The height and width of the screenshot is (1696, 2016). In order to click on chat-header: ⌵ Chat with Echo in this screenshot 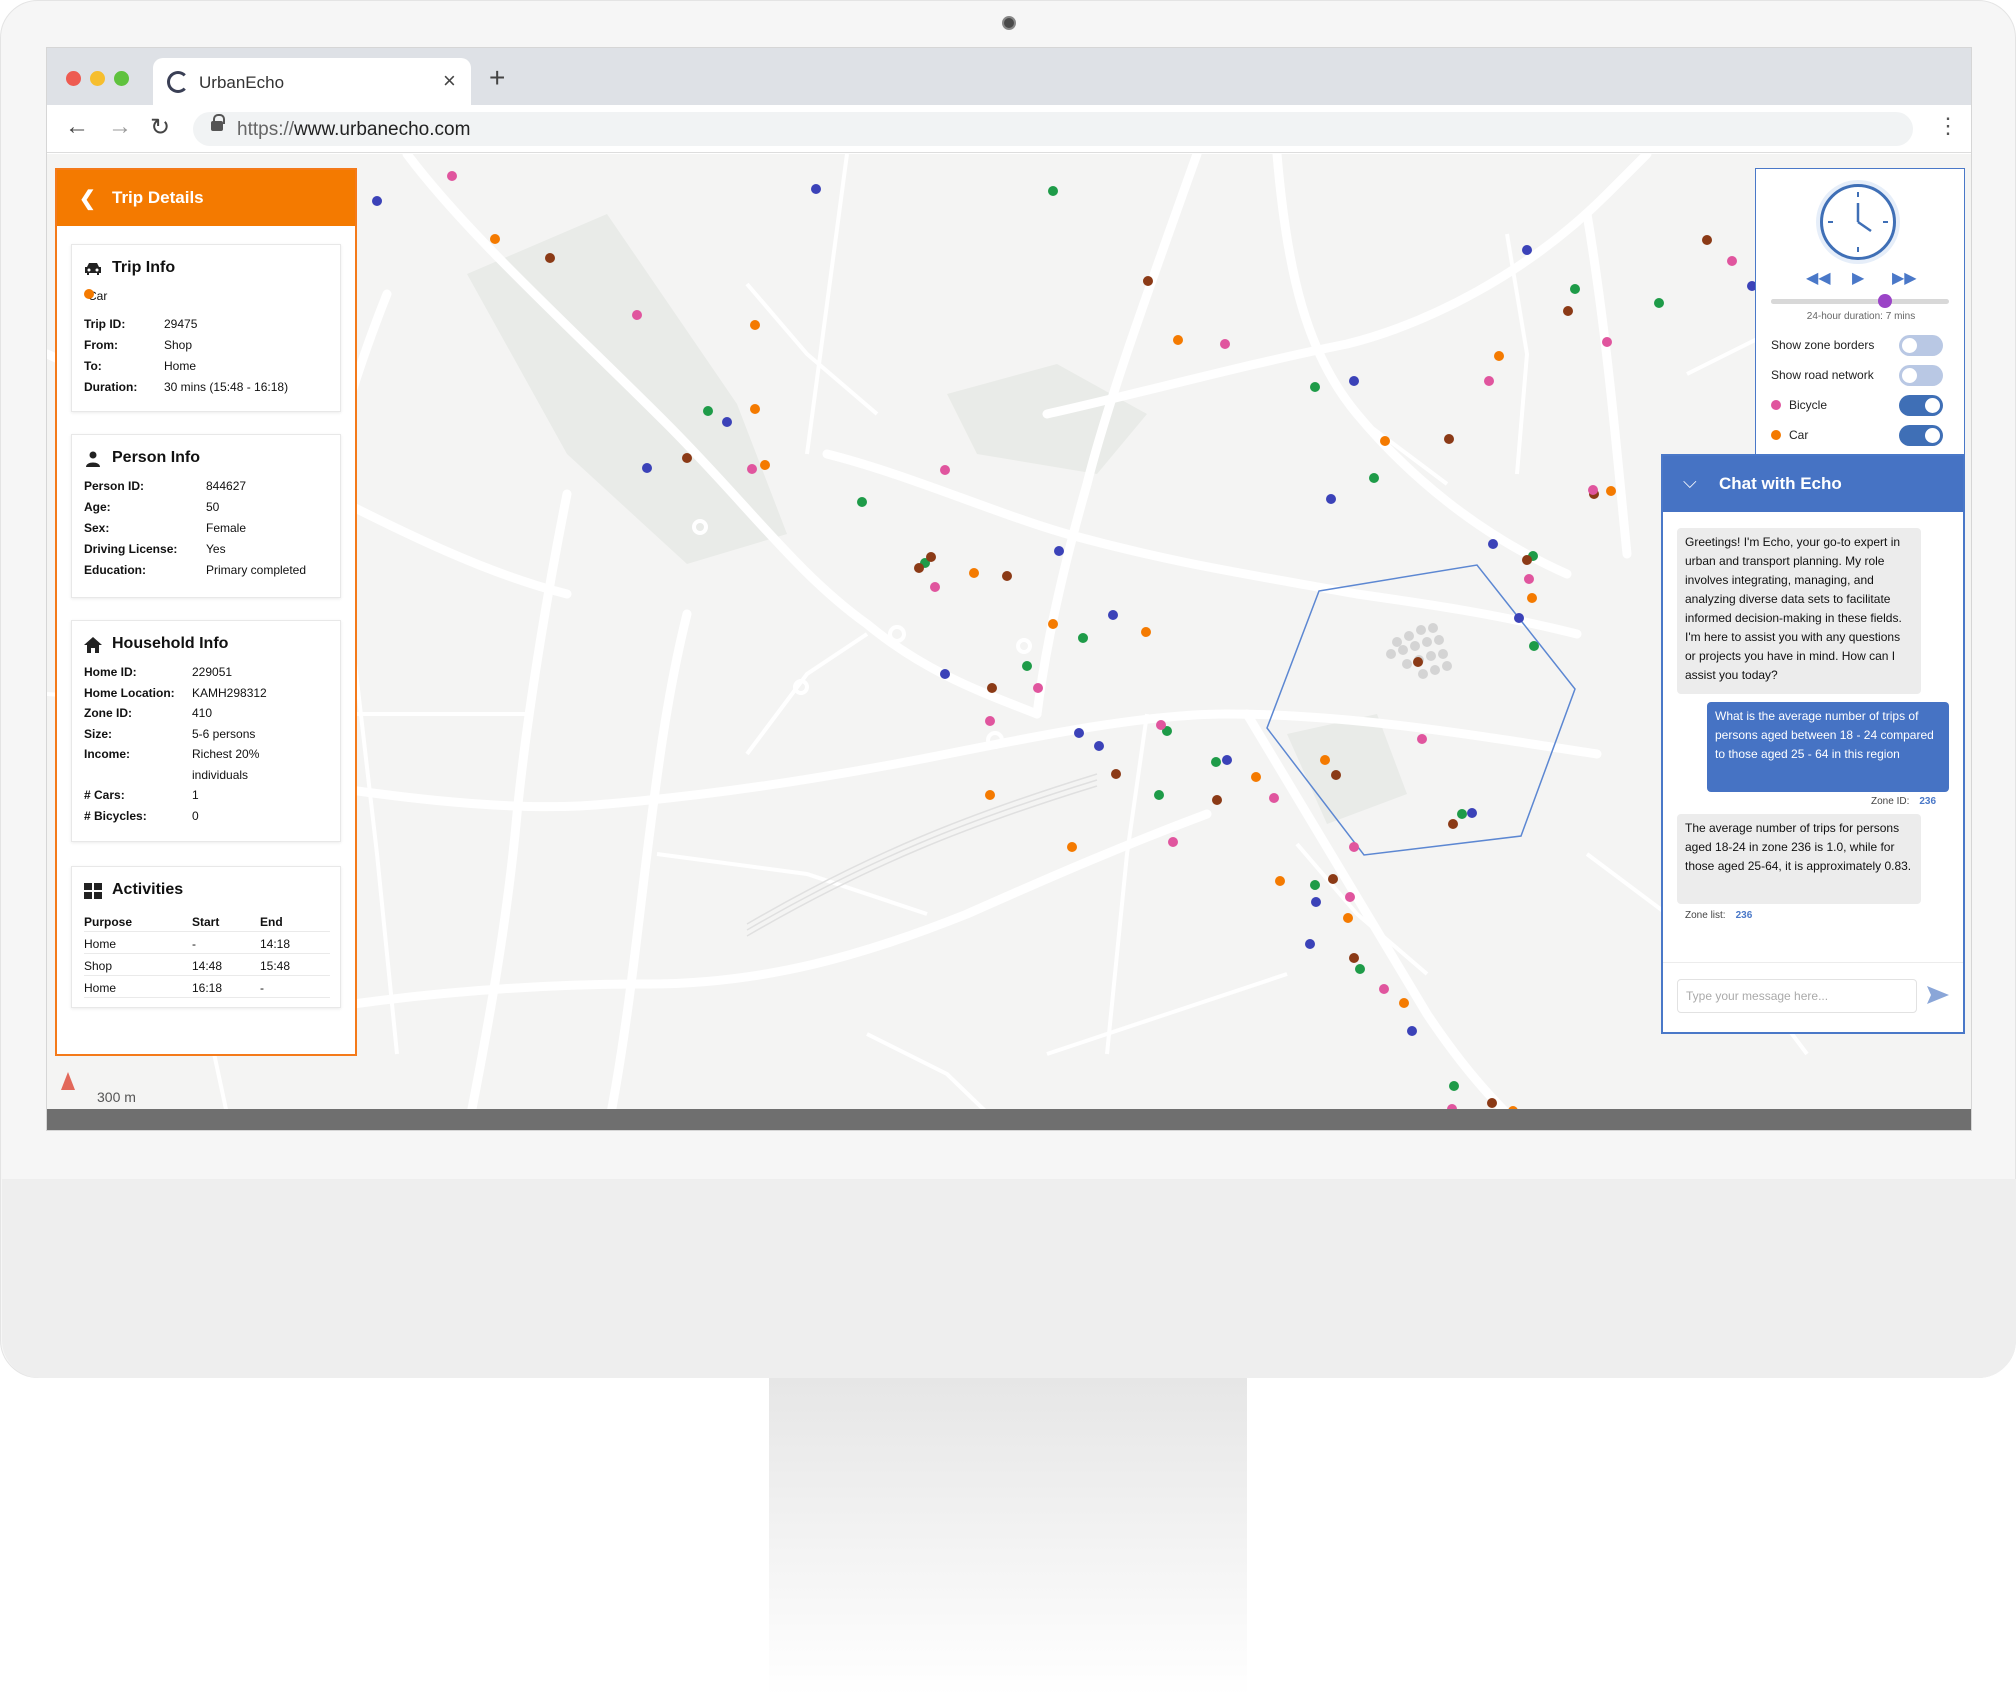, I will do `click(1813, 484)`.